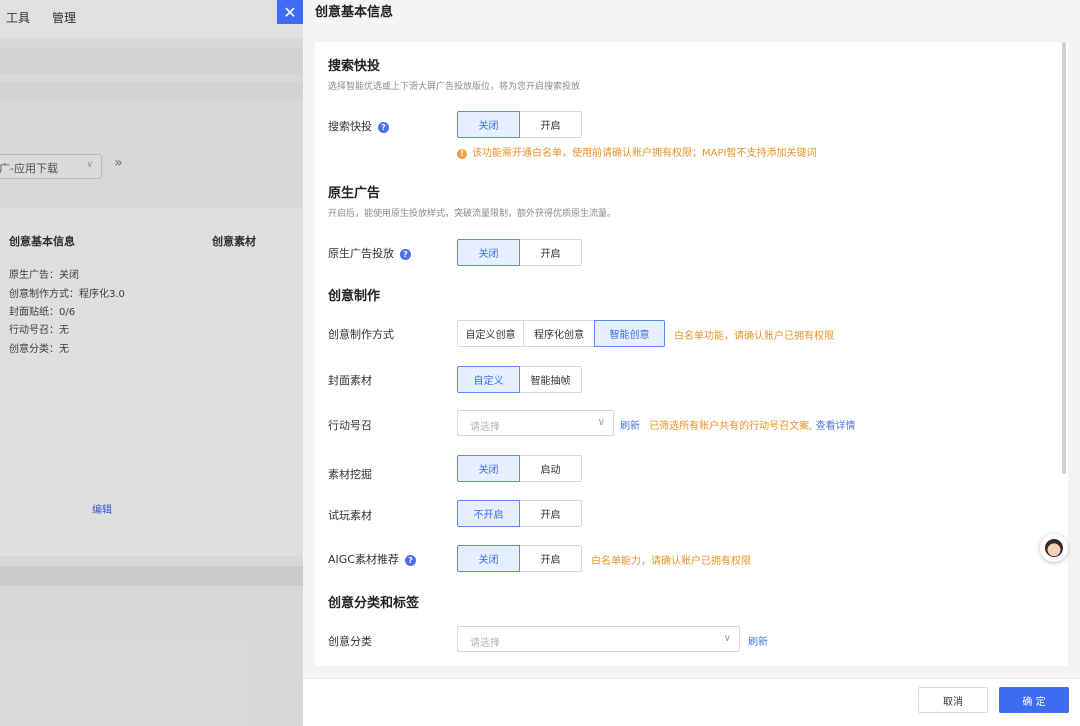  Describe the element at coordinates (836, 426) in the screenshot. I see `cta-detail-link: 查看详情` at that location.